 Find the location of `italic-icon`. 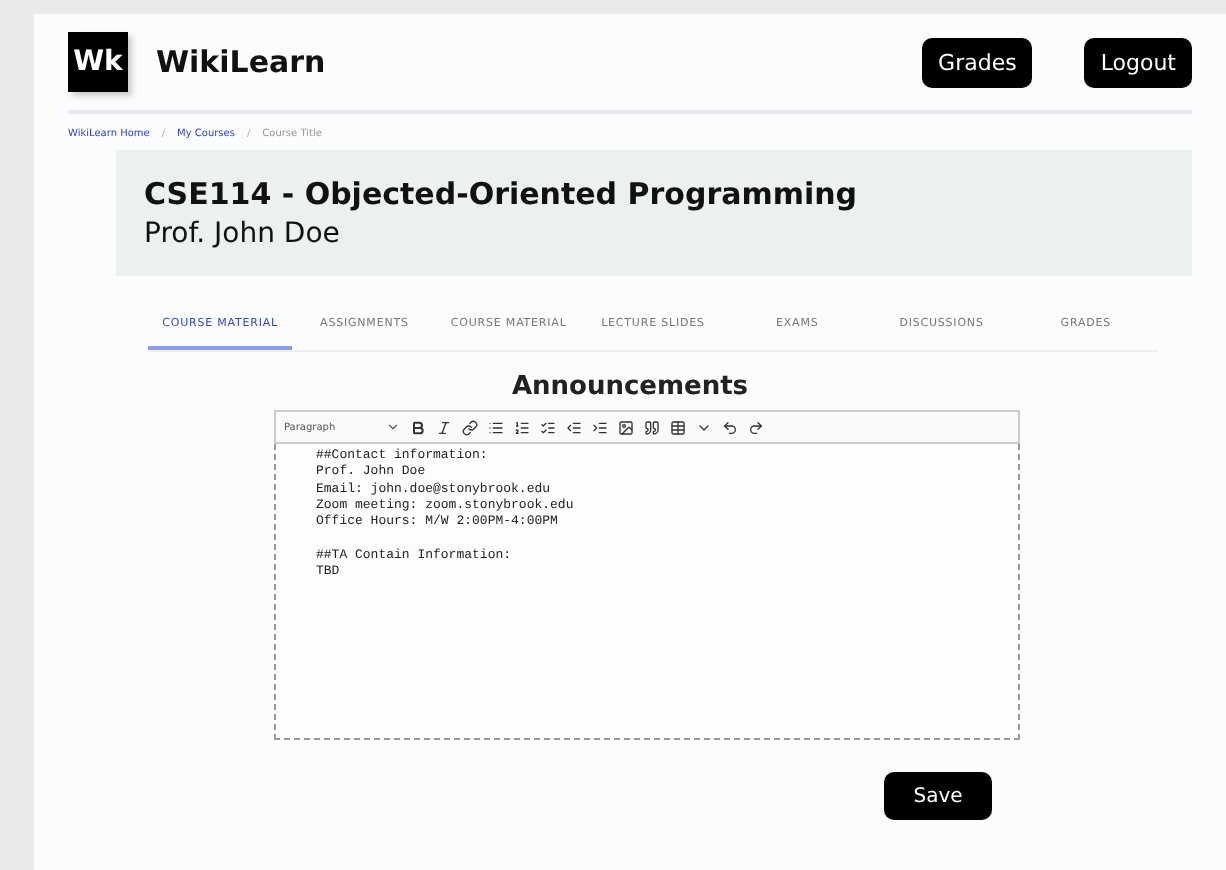

italic-icon is located at coordinates (444, 427).